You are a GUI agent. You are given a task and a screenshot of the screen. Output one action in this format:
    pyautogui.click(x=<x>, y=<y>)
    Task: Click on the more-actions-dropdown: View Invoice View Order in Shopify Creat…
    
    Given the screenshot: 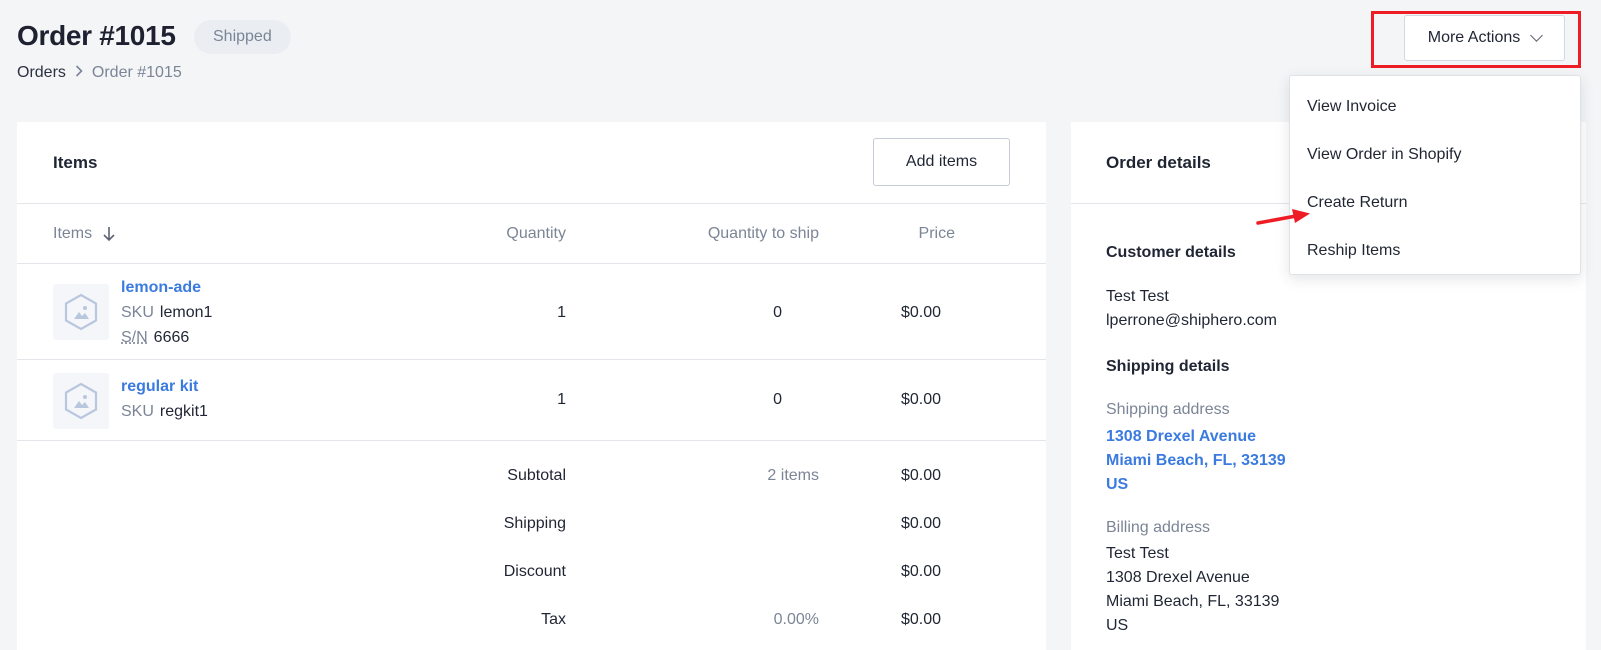 What is the action you would take?
    pyautogui.click(x=1435, y=175)
    